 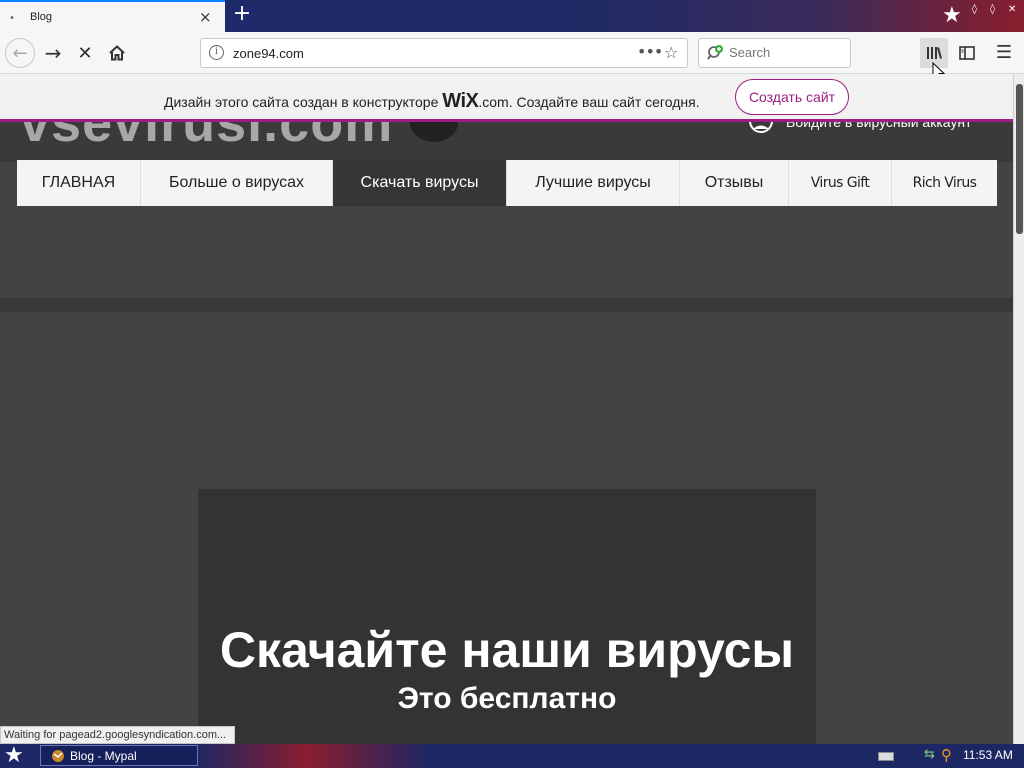 What do you see at coordinates (593, 183) in the screenshot?
I see `menu-item-best-viruses: Лучшие вирусы` at bounding box center [593, 183].